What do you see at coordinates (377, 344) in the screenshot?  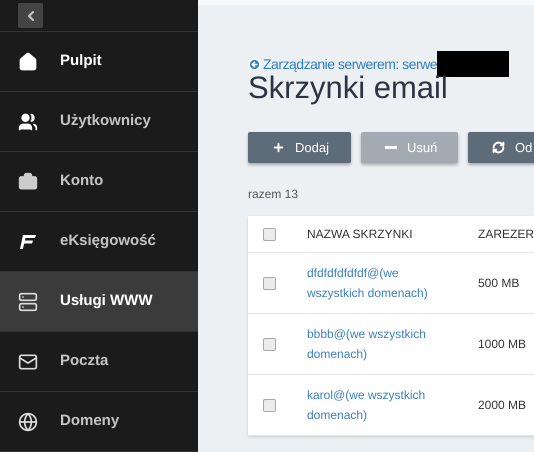 I see `mailbox-link: bbbb@(we wszystkich domenach)` at bounding box center [377, 344].